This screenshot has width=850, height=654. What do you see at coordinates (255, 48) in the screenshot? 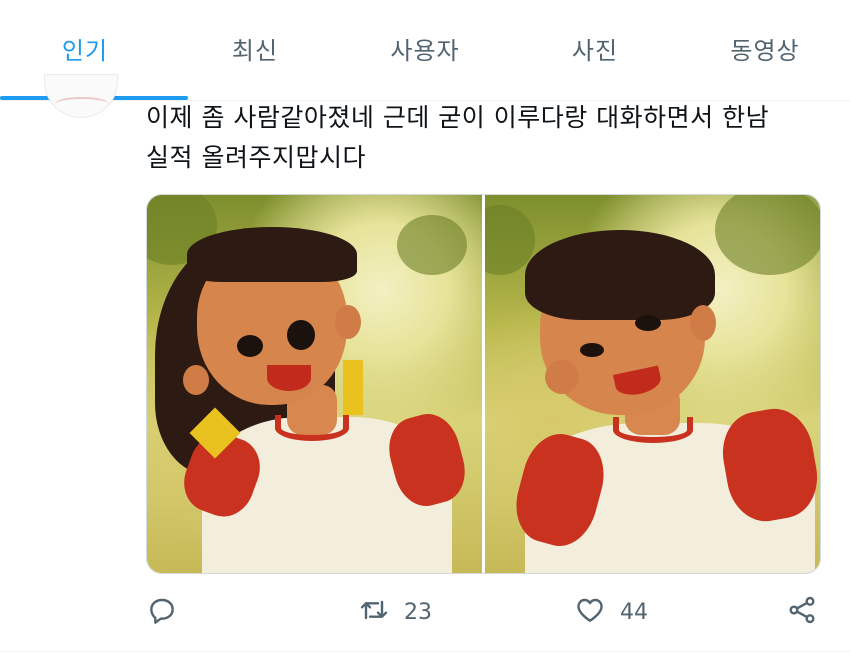
I see `tab-latest: 최신` at bounding box center [255, 48].